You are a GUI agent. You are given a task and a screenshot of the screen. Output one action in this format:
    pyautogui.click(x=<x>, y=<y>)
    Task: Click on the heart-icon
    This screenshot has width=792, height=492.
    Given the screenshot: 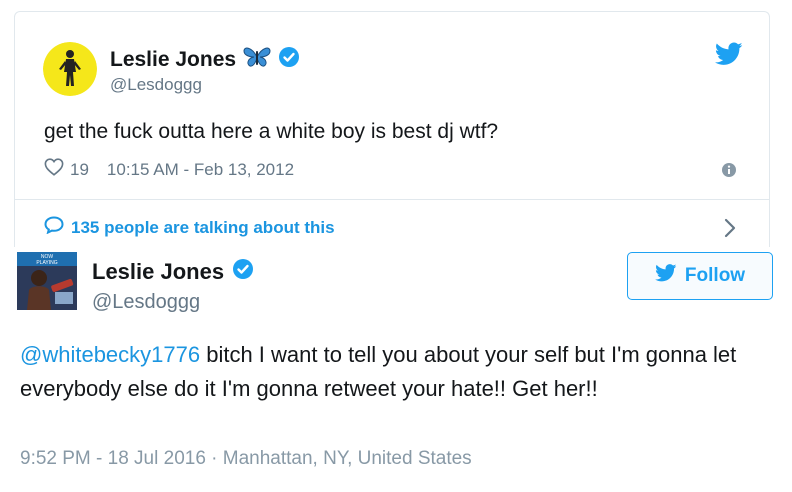 What is the action you would take?
    pyautogui.click(x=54, y=169)
    